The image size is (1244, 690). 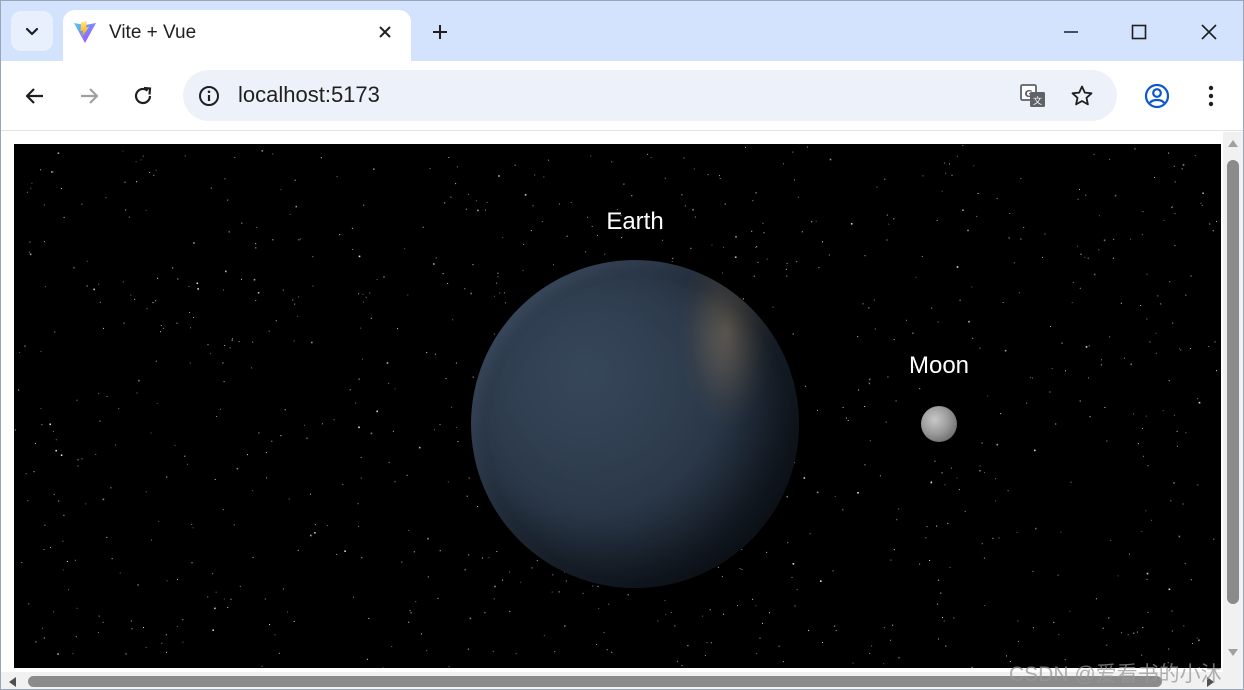 I want to click on reload-button, so click(x=143, y=96).